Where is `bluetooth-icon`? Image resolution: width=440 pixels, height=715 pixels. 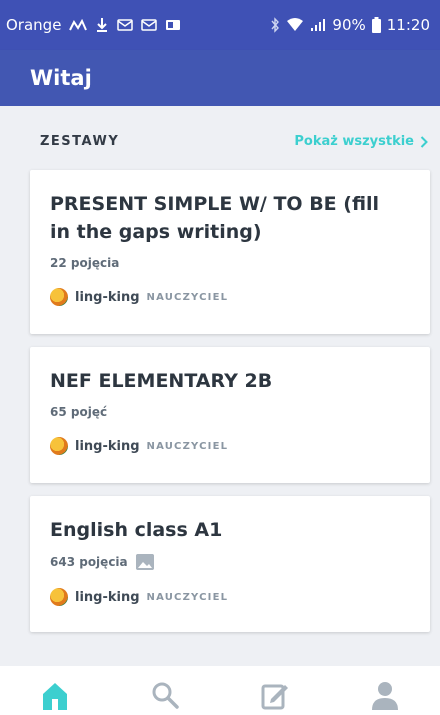 bluetooth-icon is located at coordinates (275, 25).